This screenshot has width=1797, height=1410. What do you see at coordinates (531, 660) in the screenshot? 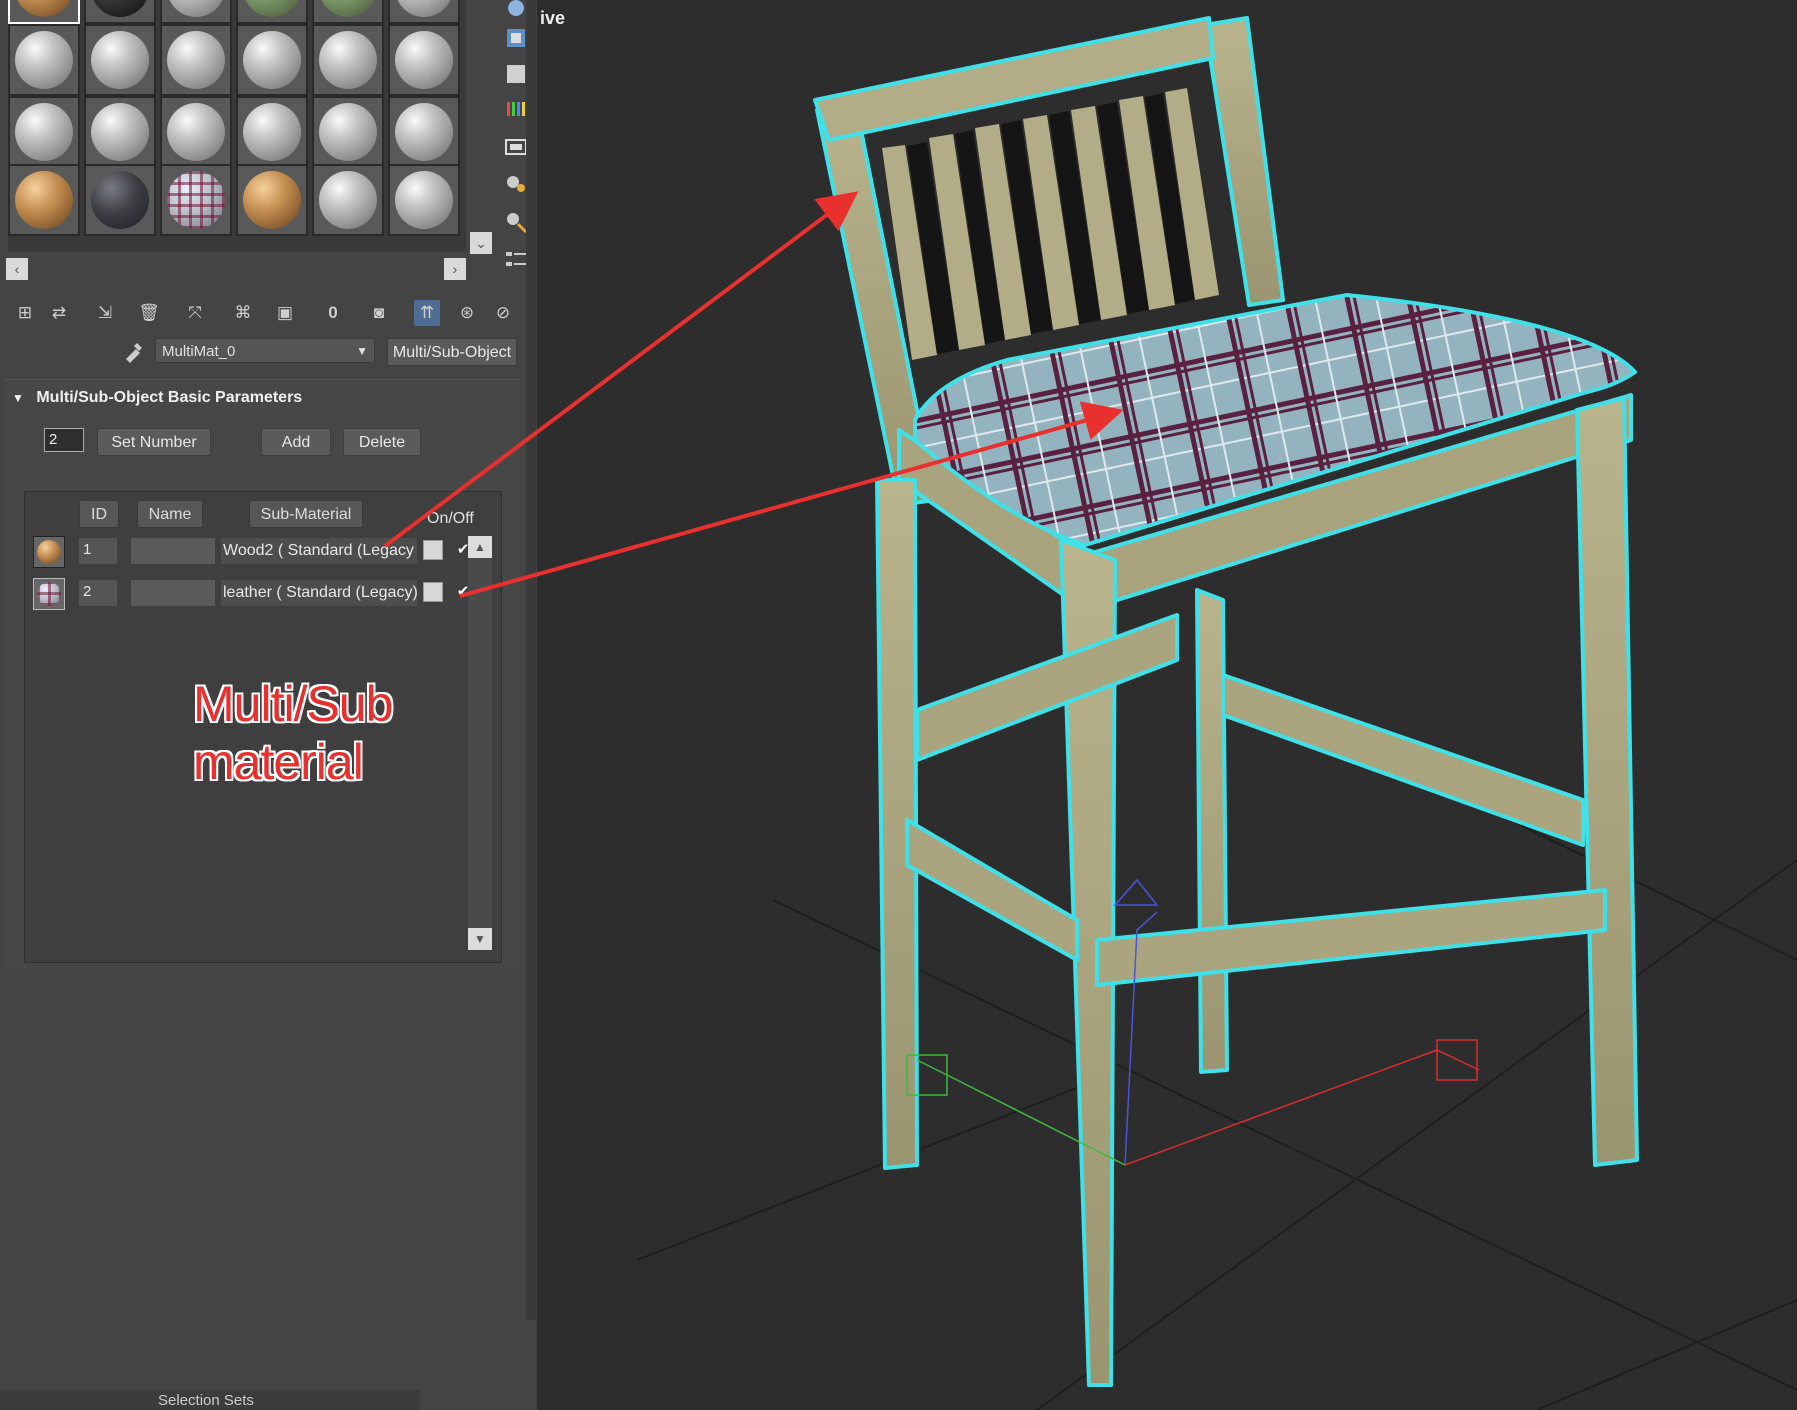
I see `panel-divider` at bounding box center [531, 660].